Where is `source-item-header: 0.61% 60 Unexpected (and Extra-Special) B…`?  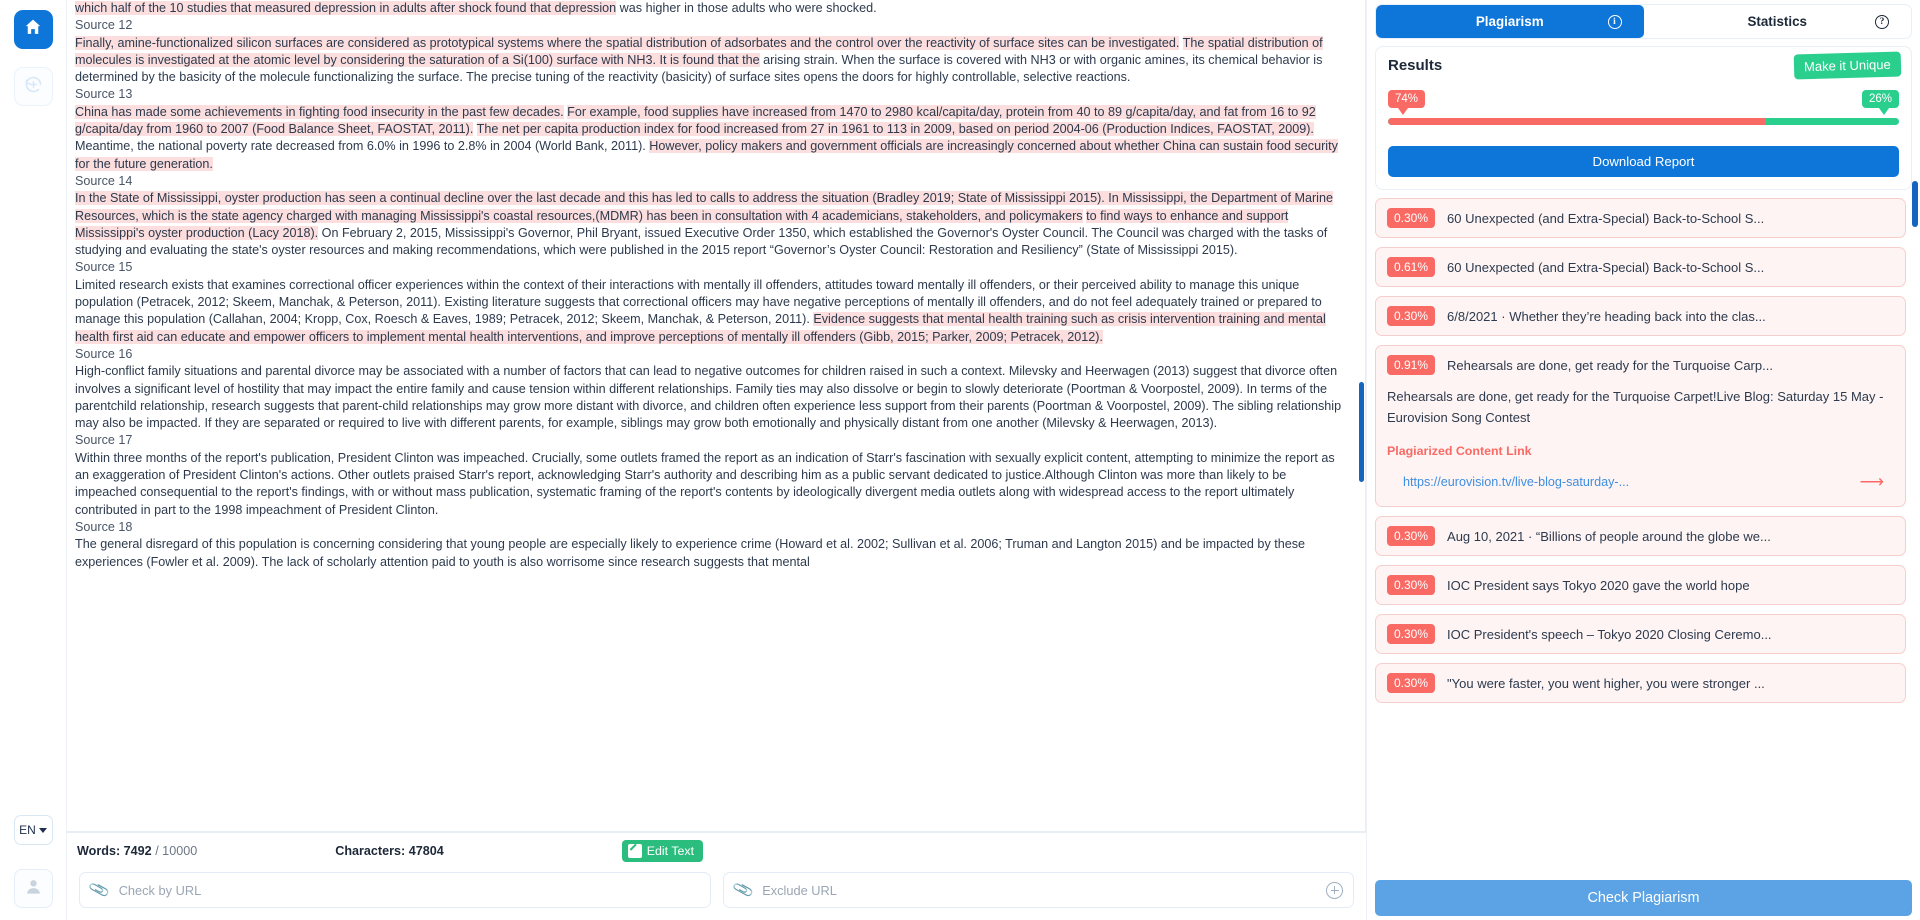 source-item-header: 0.61% 60 Unexpected (and Extra-Special) B… is located at coordinates (1640, 267).